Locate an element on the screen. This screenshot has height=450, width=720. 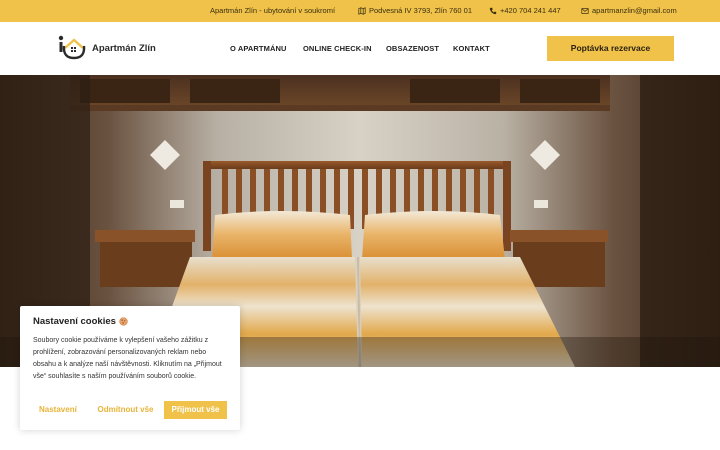
cookie-settings-button: Nastavení is located at coordinates (57, 410).